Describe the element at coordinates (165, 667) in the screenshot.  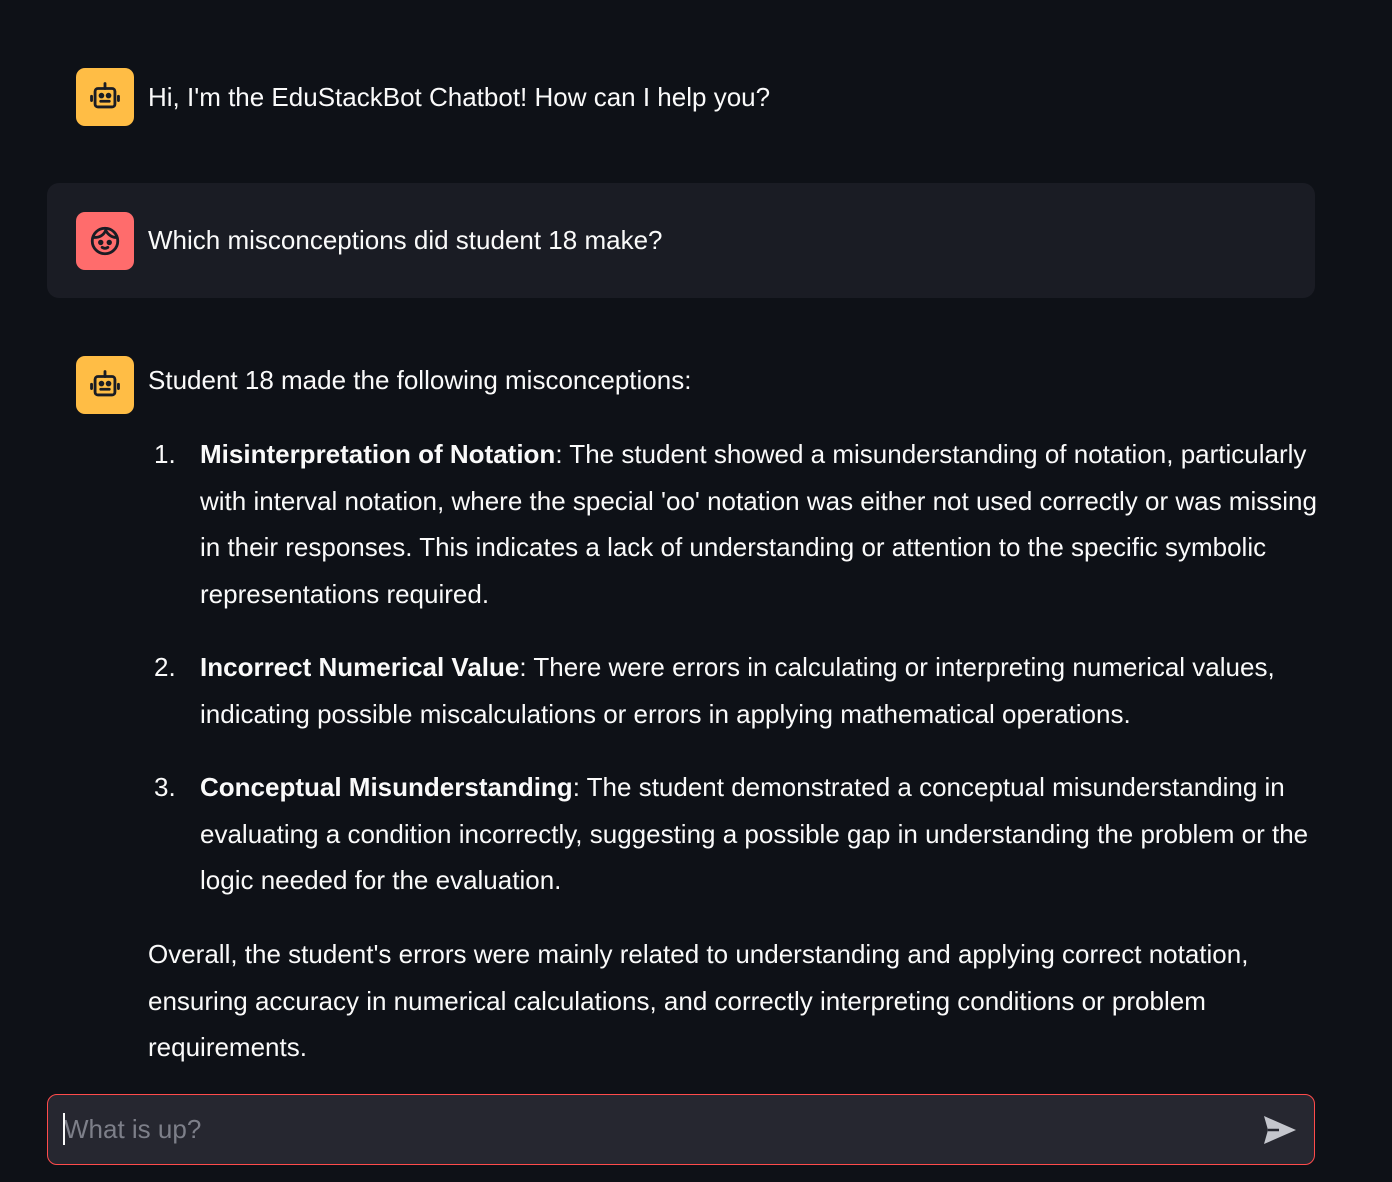
I see `list-number: 2.` at that location.